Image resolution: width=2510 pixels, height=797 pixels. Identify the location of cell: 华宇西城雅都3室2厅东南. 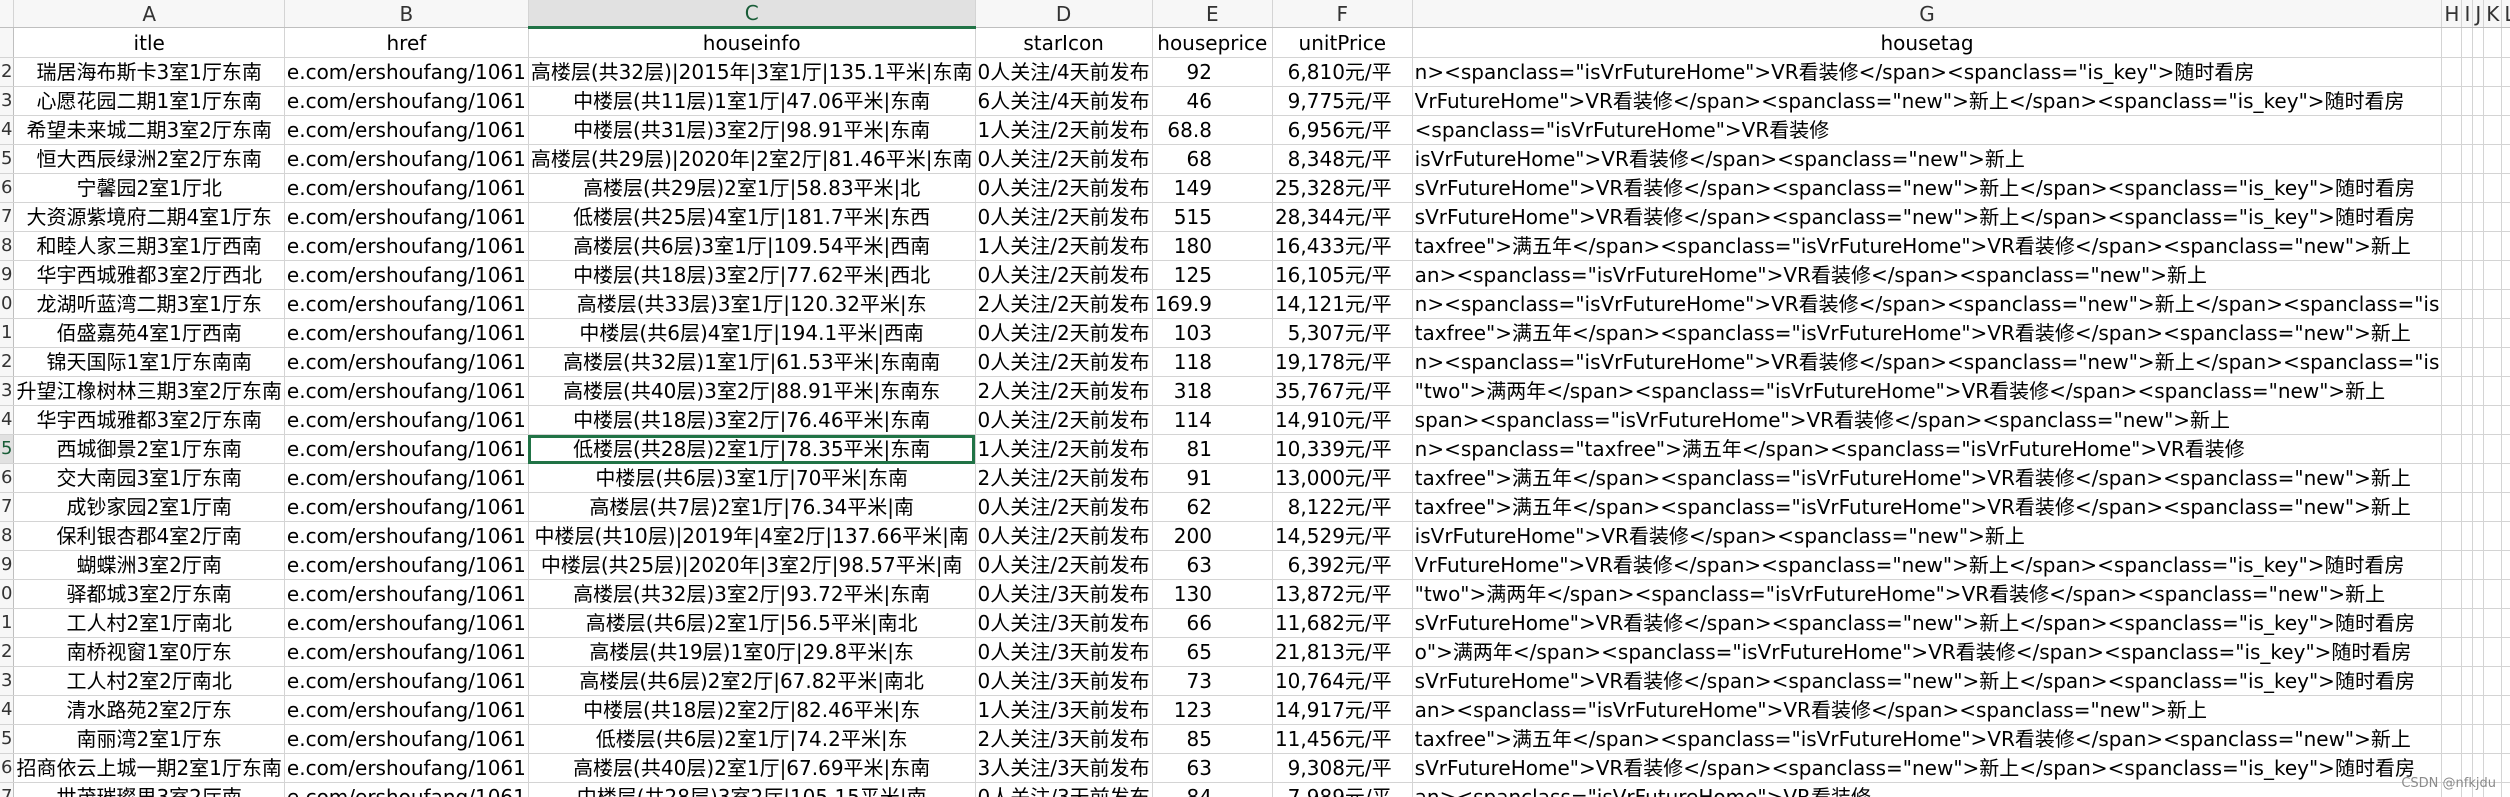
(149, 420).